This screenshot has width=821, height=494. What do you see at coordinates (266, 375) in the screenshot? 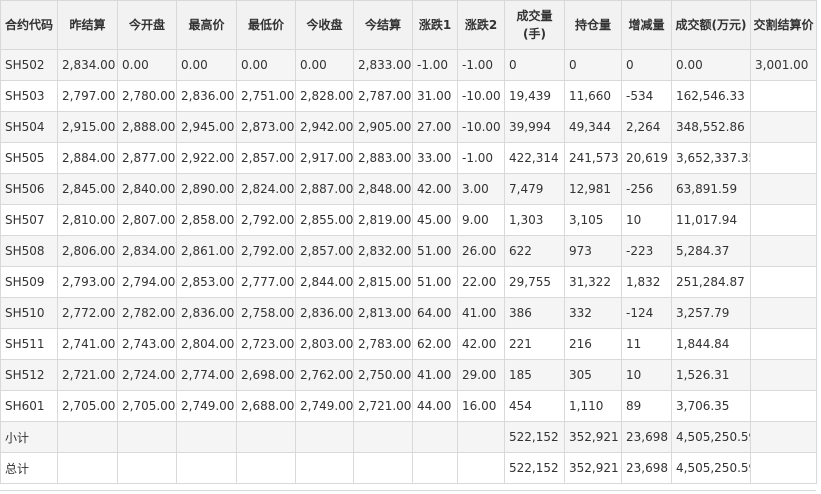
I see `table-cell: 2,698.00` at bounding box center [266, 375].